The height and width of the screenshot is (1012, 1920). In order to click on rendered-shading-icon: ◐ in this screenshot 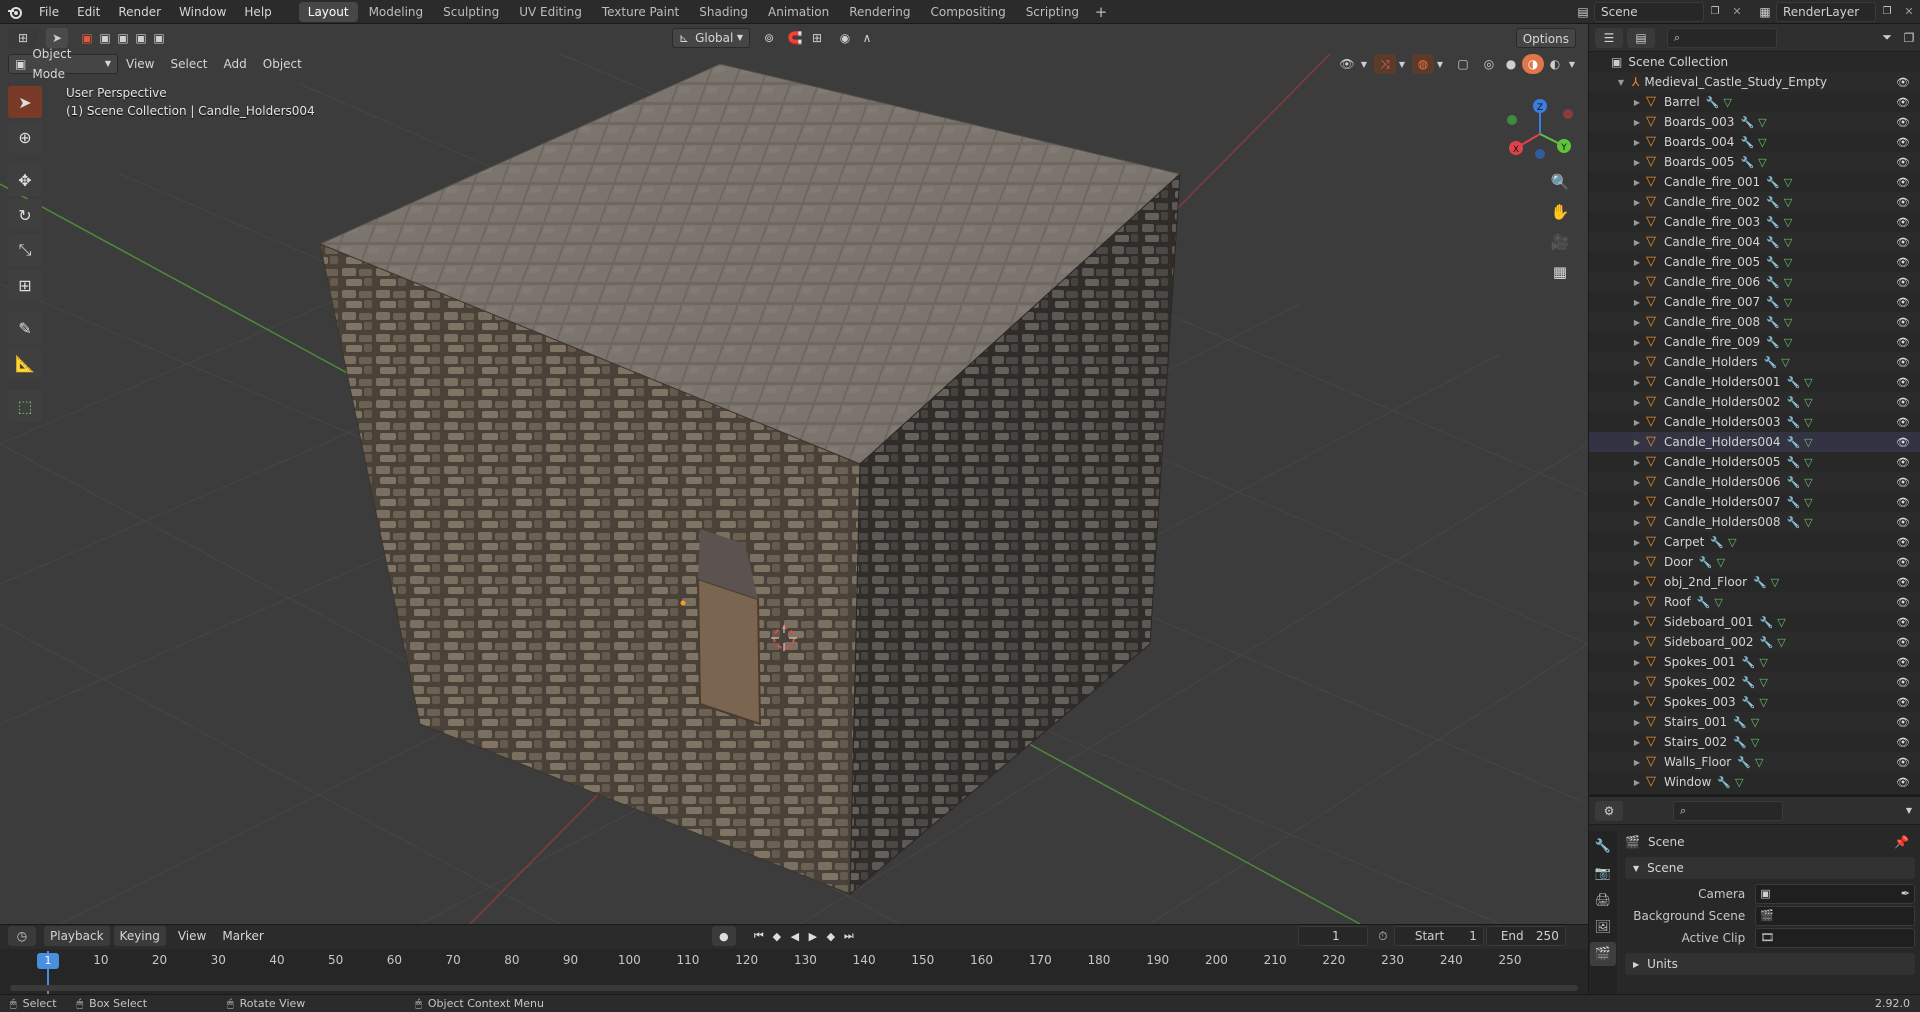, I will do `click(1555, 64)`.